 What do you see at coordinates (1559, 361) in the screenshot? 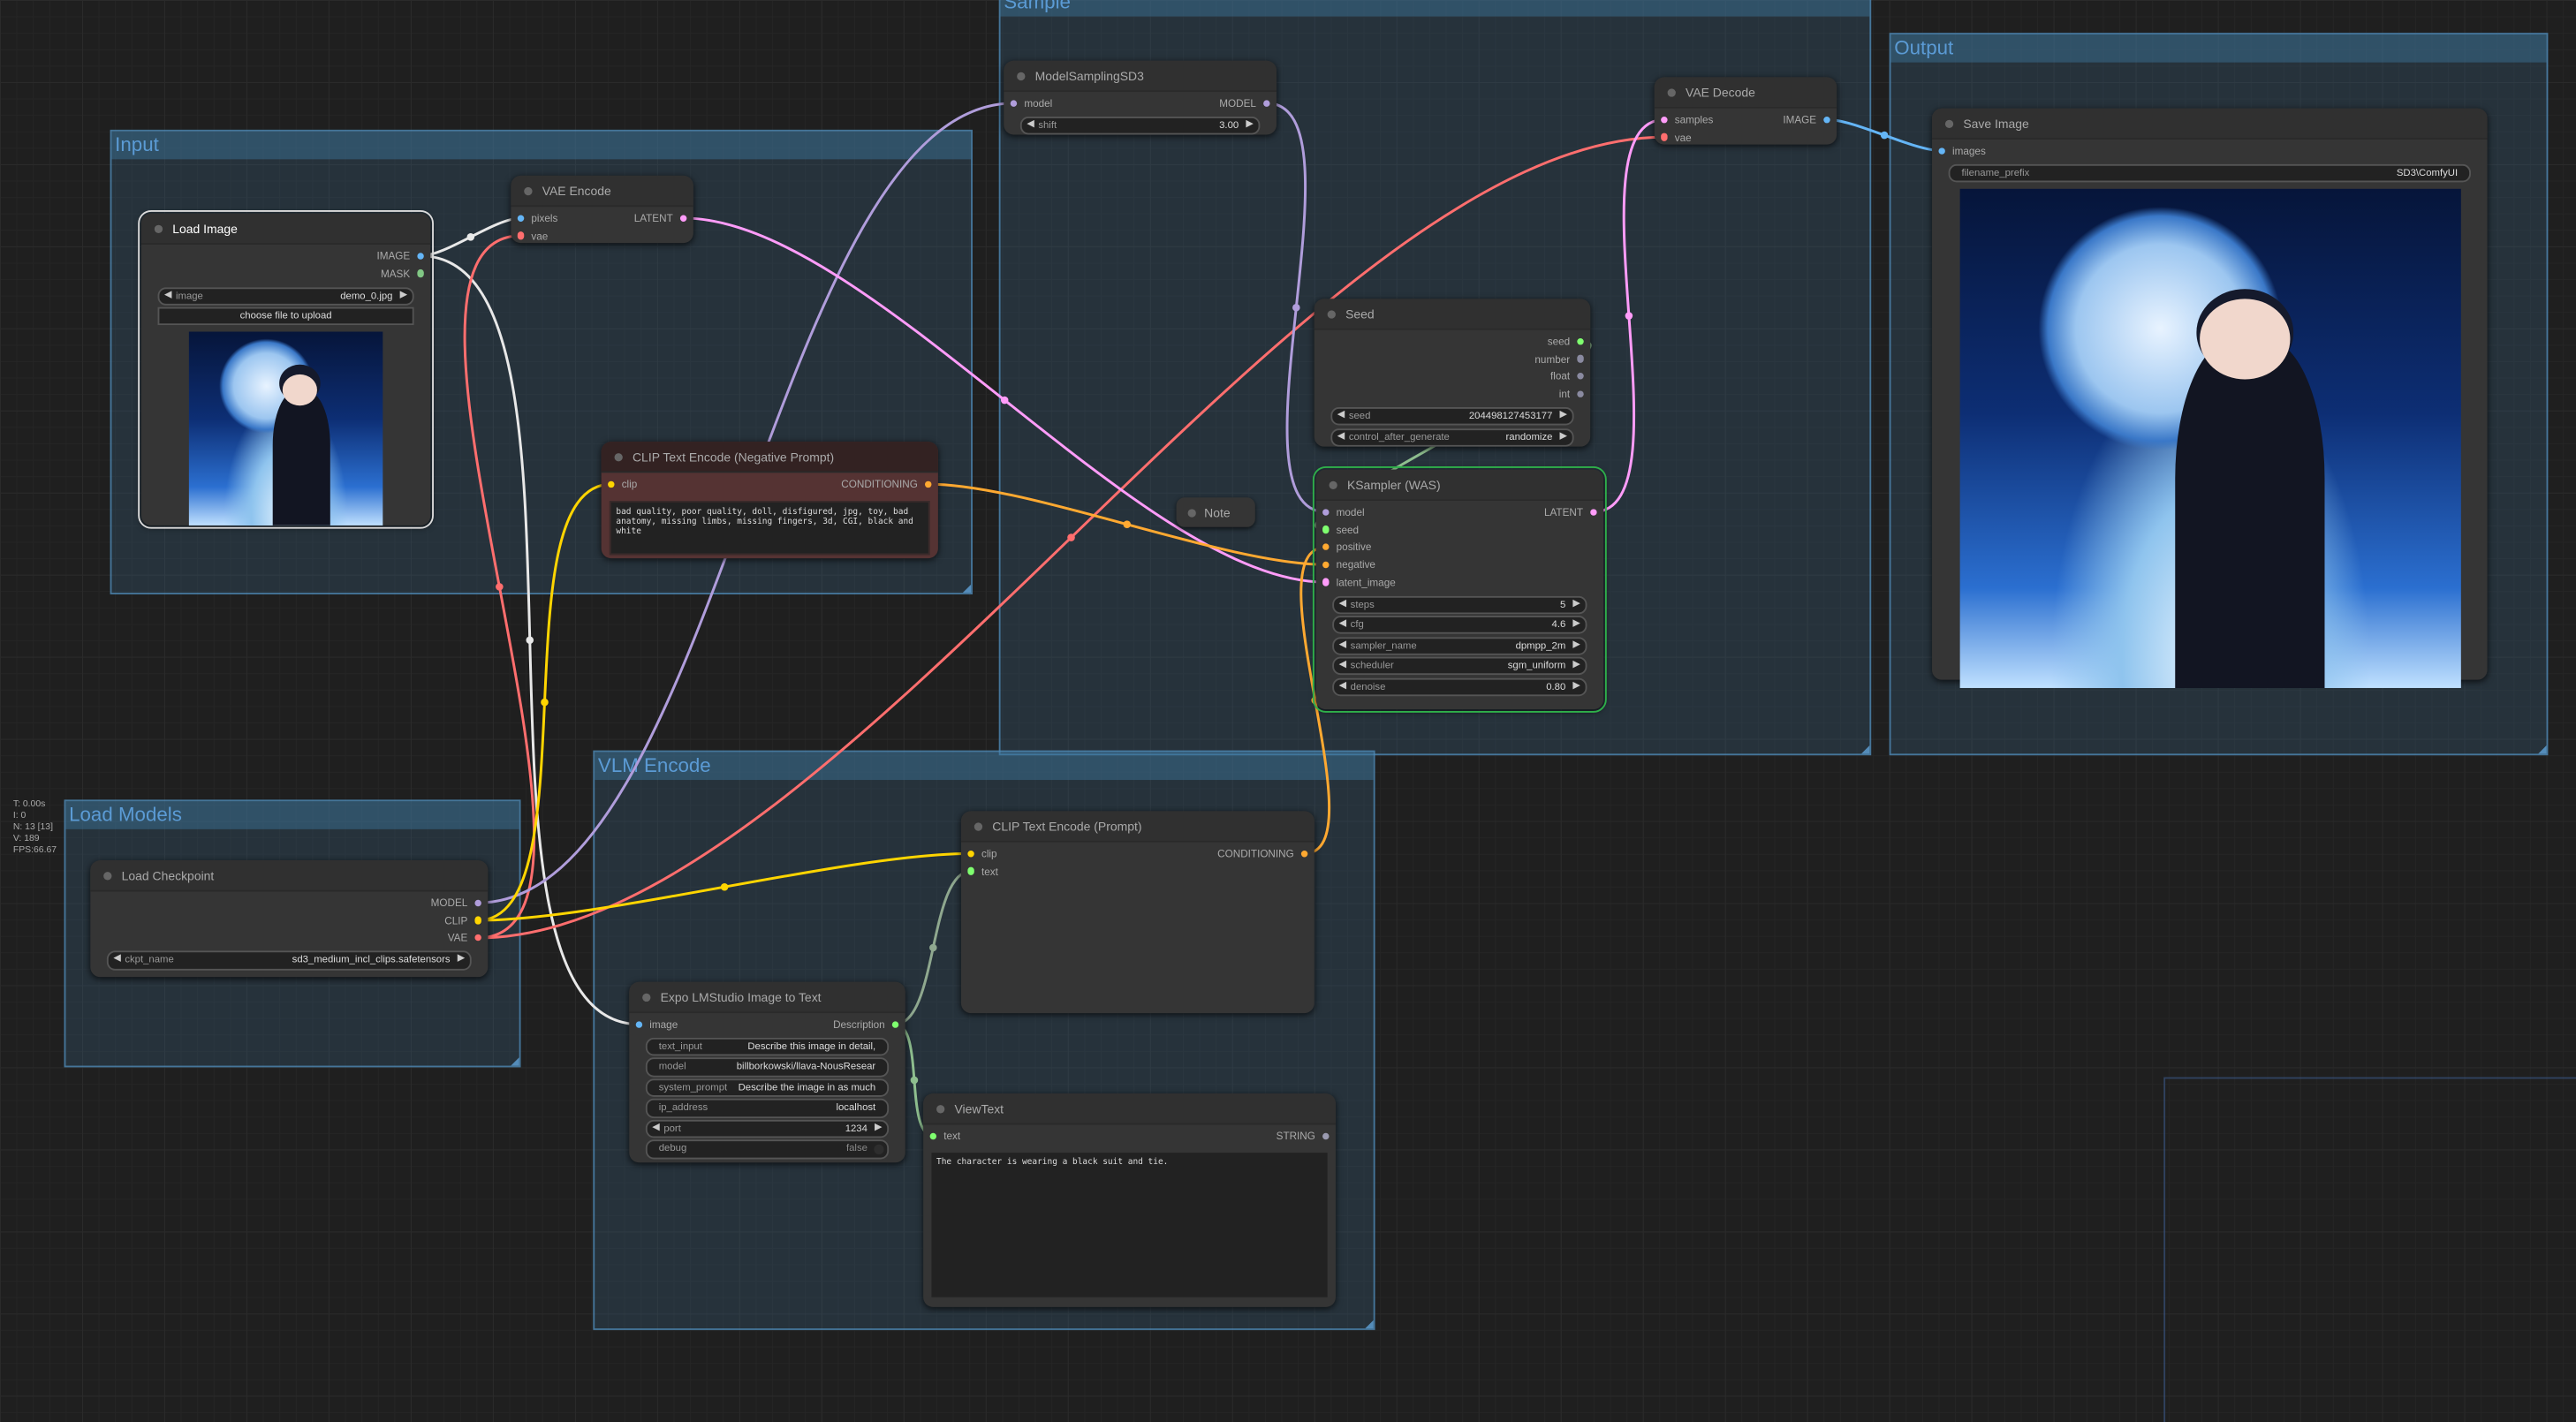
I see `output-slot-number: number` at bounding box center [1559, 361].